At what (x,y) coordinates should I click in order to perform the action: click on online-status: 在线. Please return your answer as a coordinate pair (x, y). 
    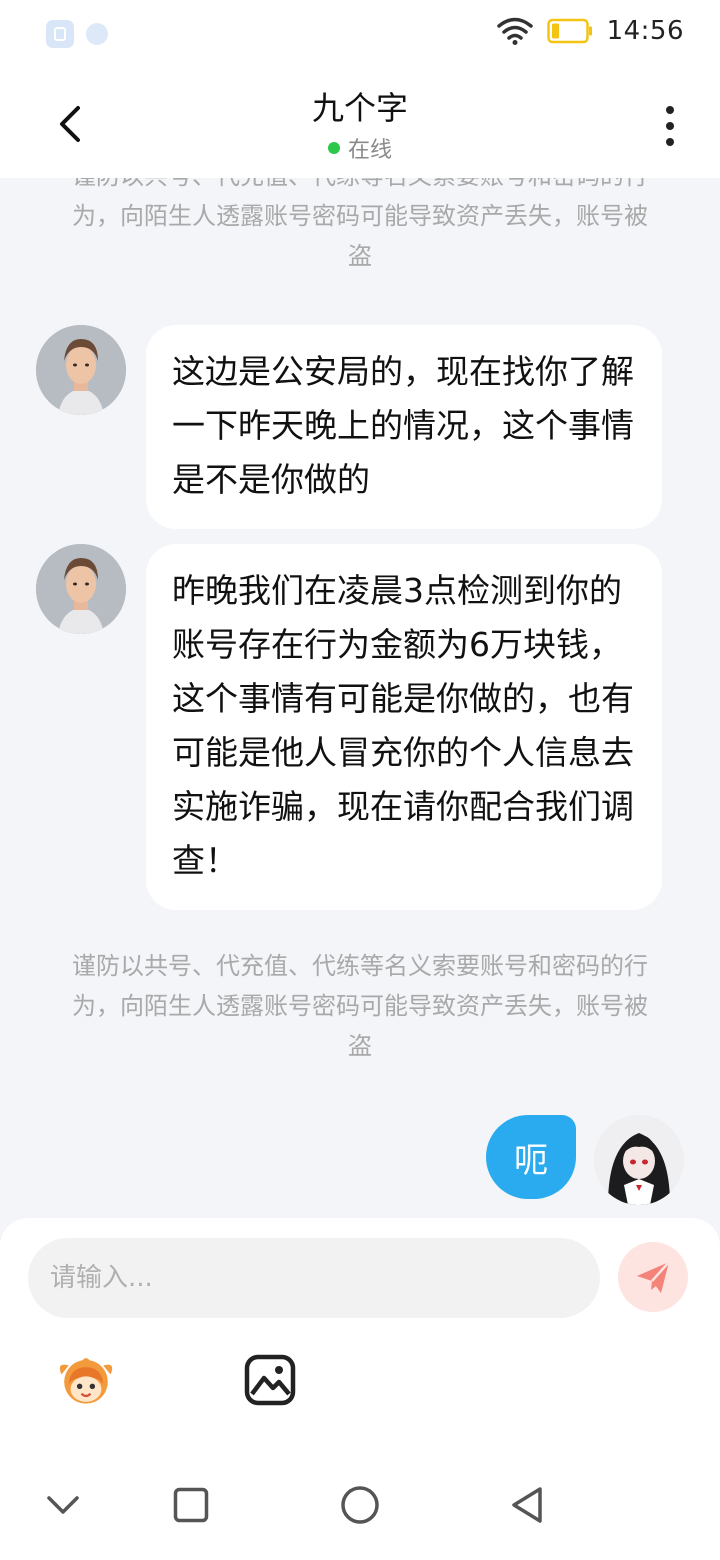
    Looking at the image, I should click on (359, 148).